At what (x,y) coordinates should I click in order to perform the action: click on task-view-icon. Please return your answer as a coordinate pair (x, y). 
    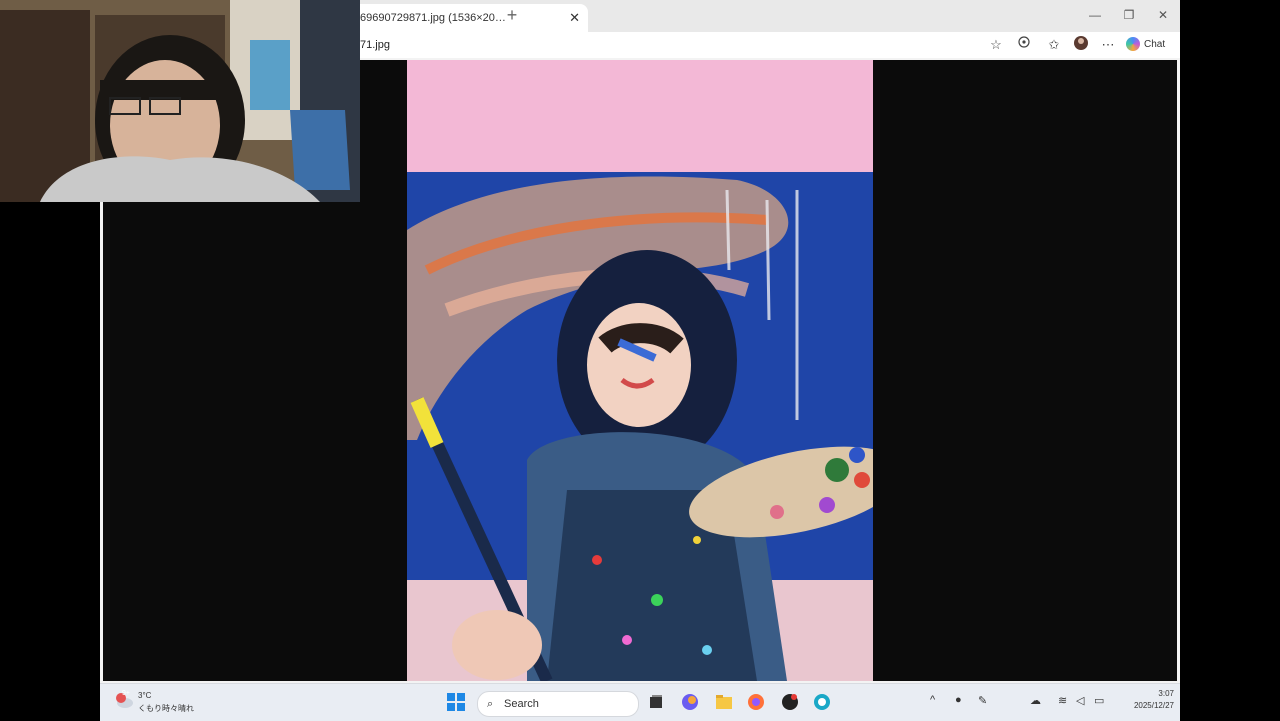
    Looking at the image, I should click on (657, 703).